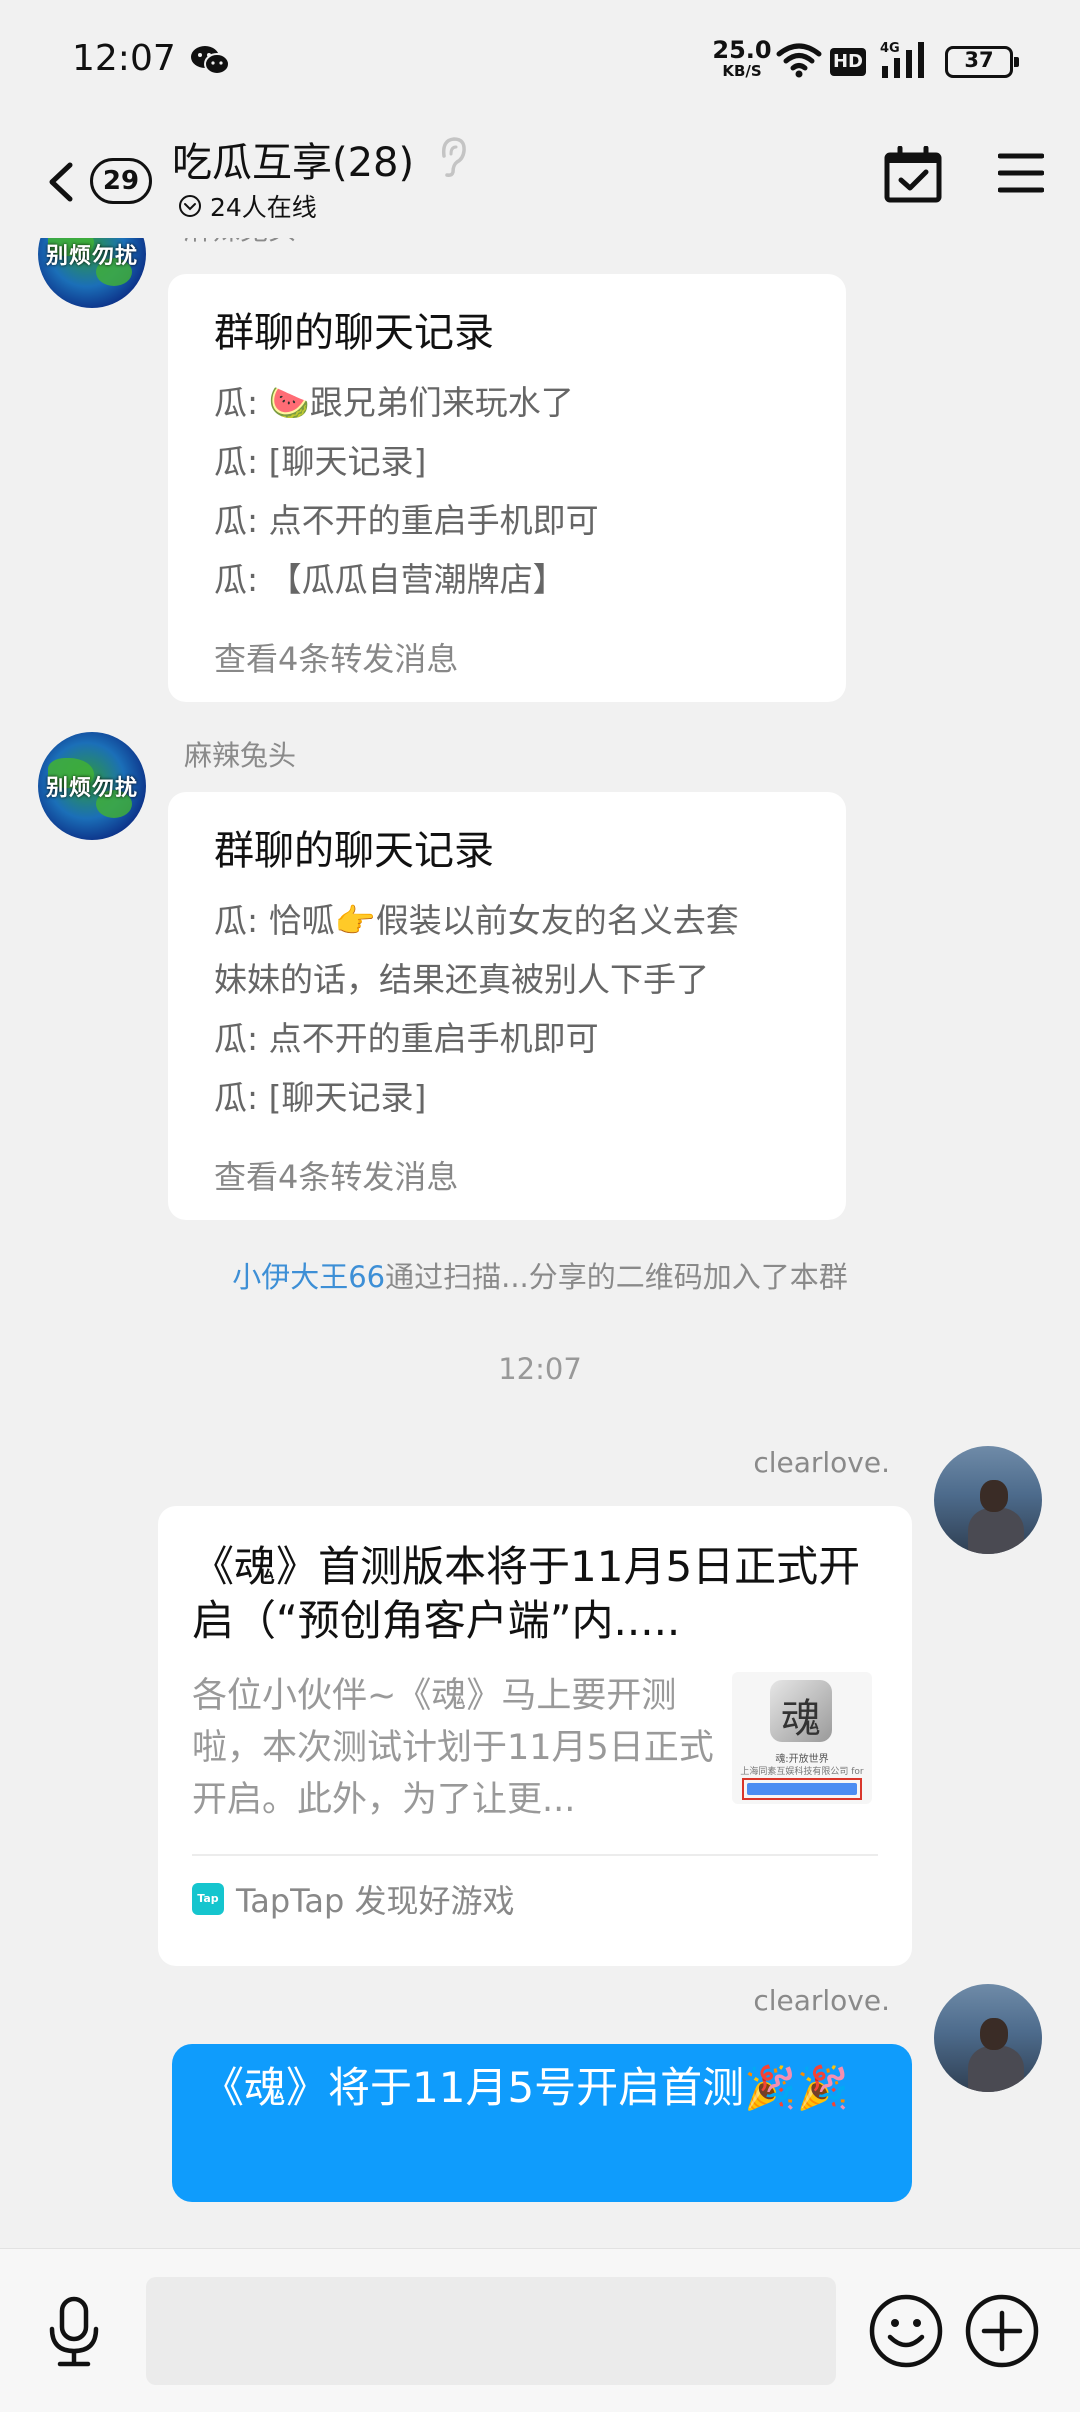  What do you see at coordinates (1002, 2331) in the screenshot?
I see `plus-icon` at bounding box center [1002, 2331].